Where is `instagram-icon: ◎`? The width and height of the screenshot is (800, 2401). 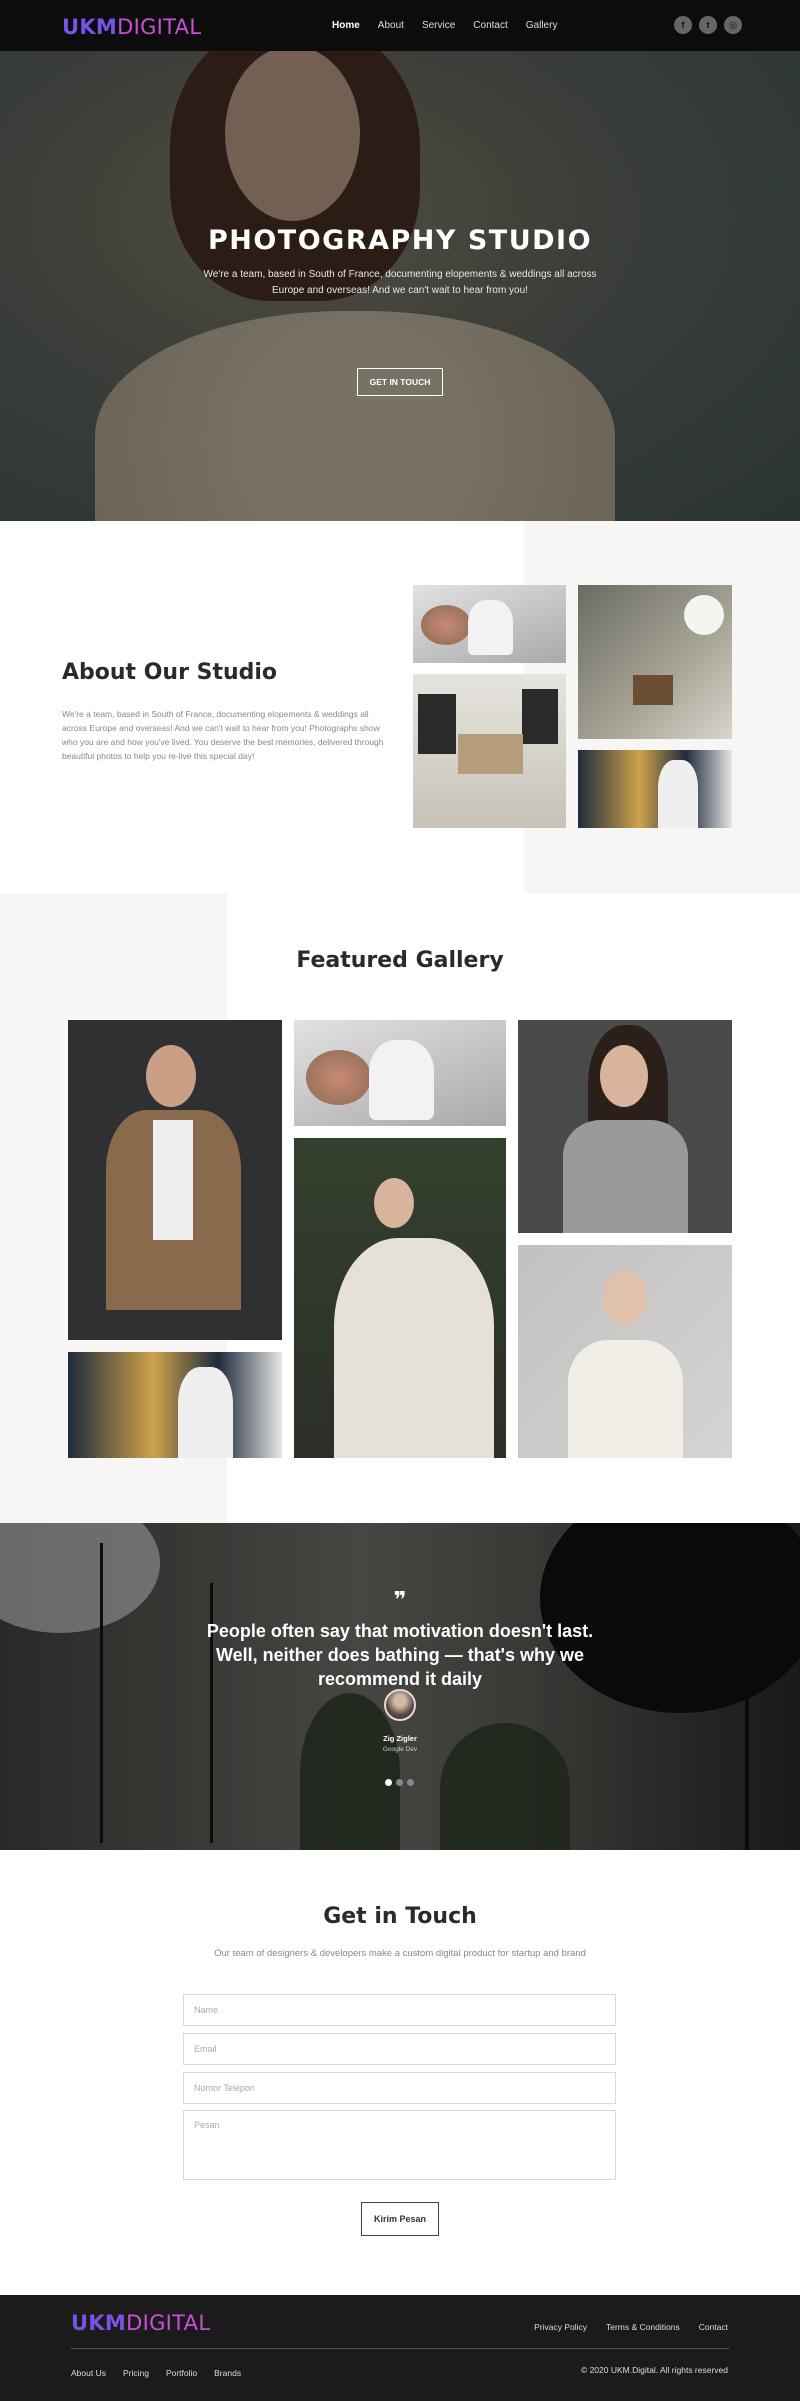 instagram-icon: ◎ is located at coordinates (733, 25).